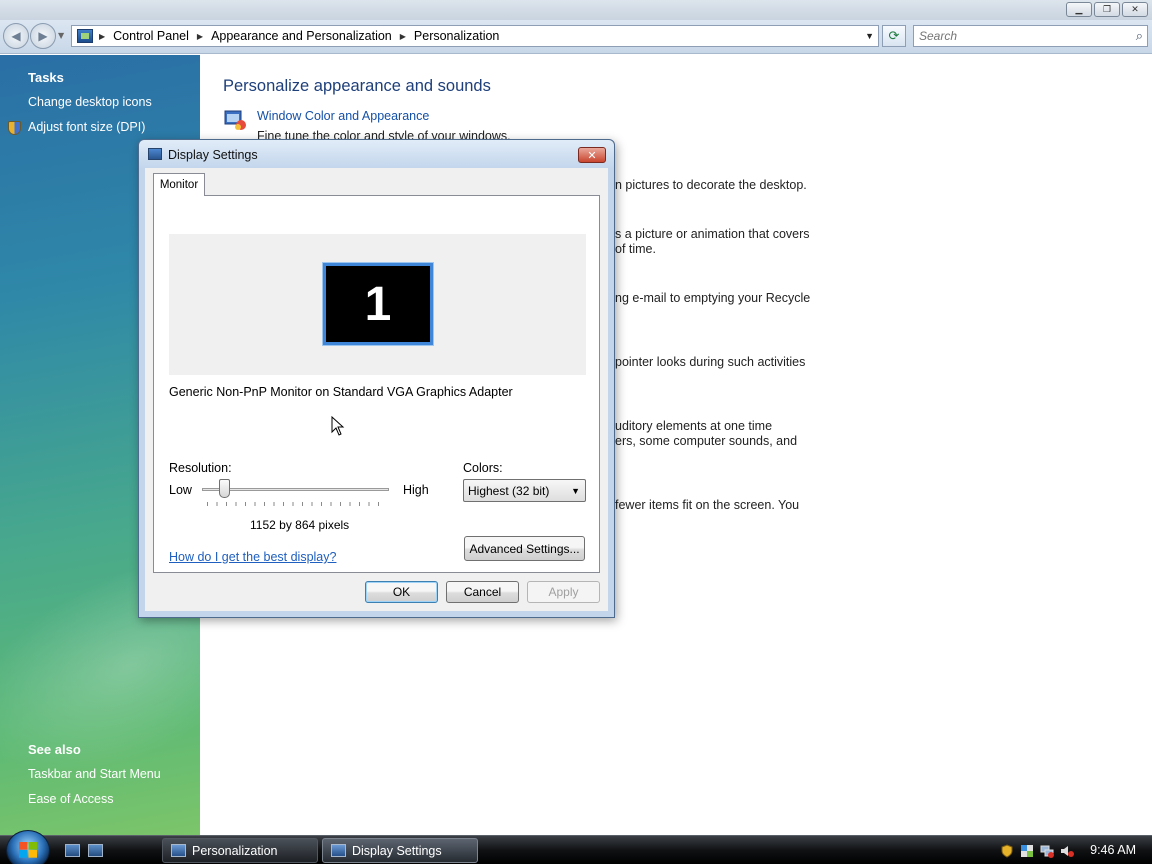  What do you see at coordinates (94, 774) in the screenshot?
I see `see-also-taskbar-start-menu: Taskbar and Start Menu` at bounding box center [94, 774].